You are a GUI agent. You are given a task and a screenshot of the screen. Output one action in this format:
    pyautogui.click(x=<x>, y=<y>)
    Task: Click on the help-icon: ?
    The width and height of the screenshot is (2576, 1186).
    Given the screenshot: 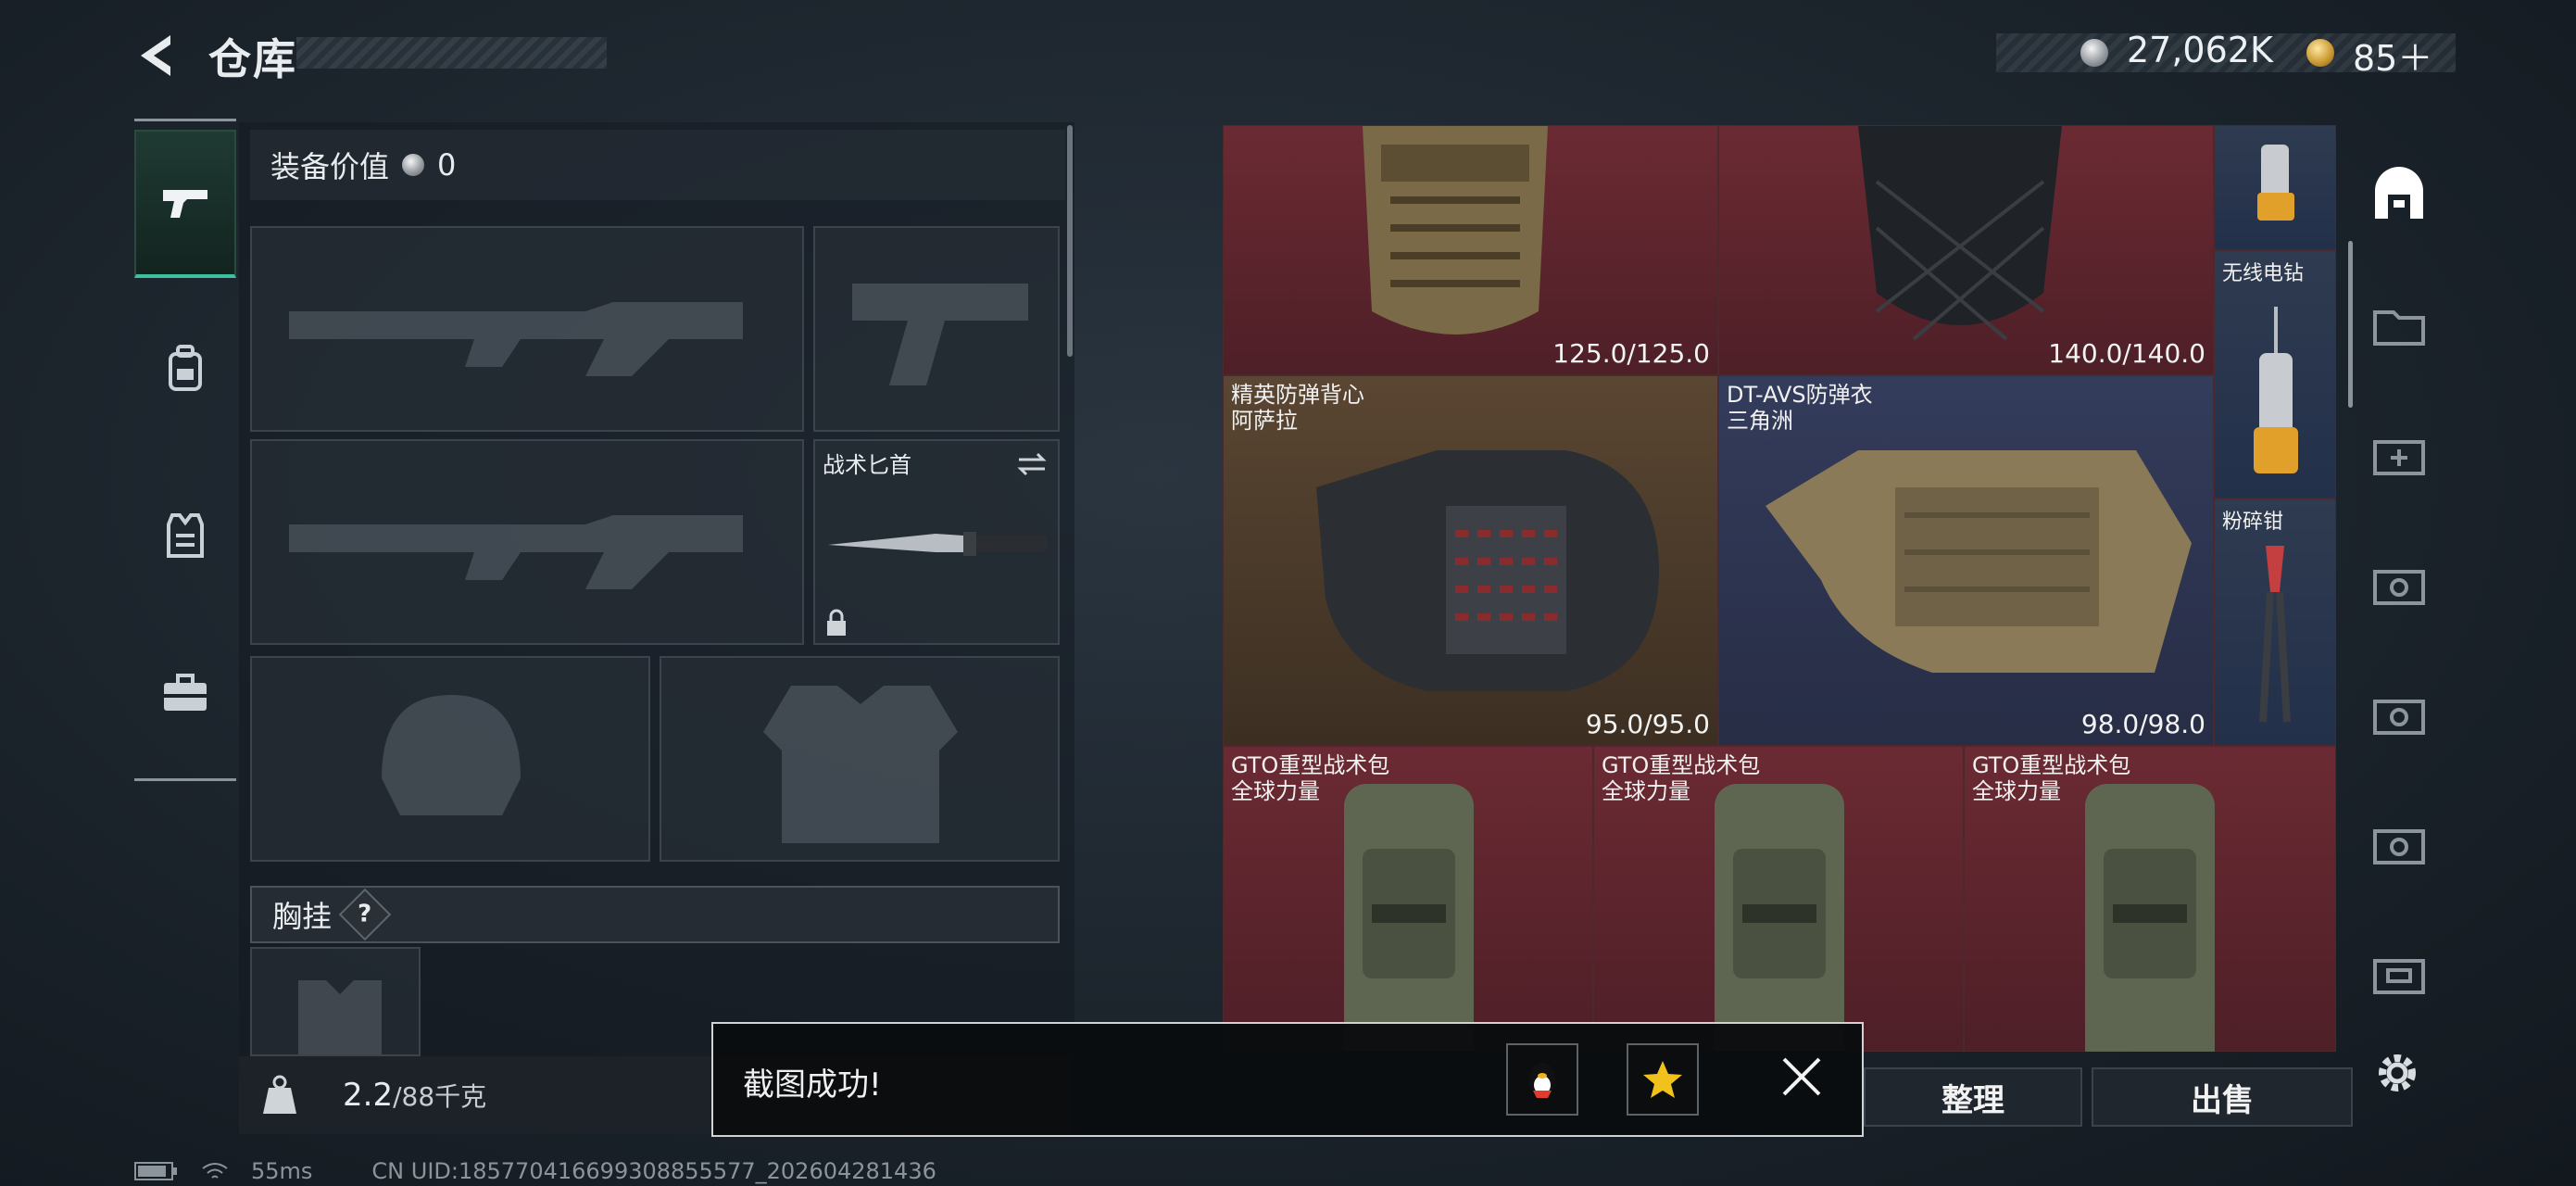 What is the action you would take?
    pyautogui.click(x=365, y=914)
    